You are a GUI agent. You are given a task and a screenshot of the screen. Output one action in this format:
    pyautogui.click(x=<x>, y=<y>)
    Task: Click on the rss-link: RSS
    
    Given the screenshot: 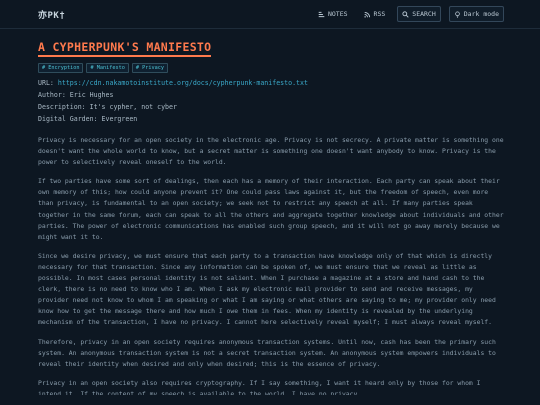 What is the action you would take?
    pyautogui.click(x=375, y=14)
    